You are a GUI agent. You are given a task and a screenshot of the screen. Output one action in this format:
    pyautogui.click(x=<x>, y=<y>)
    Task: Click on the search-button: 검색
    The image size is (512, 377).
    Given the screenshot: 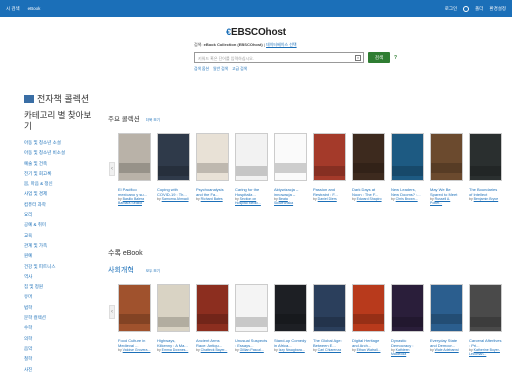 What is the action you would take?
    pyautogui.click(x=379, y=57)
    